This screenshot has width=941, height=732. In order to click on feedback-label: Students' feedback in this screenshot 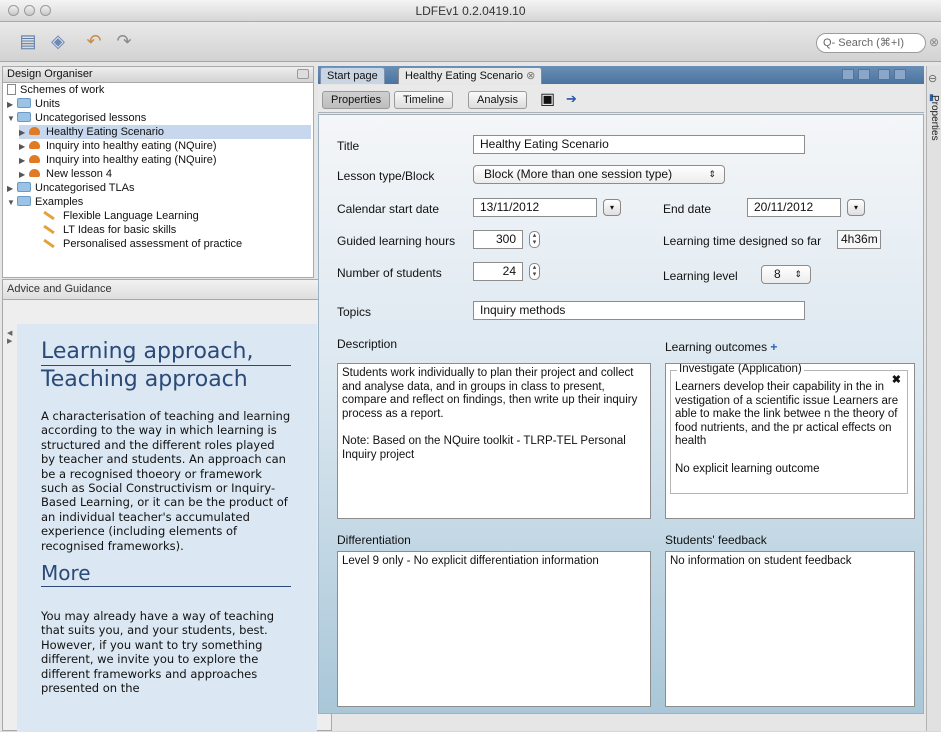, I will do `click(716, 540)`.